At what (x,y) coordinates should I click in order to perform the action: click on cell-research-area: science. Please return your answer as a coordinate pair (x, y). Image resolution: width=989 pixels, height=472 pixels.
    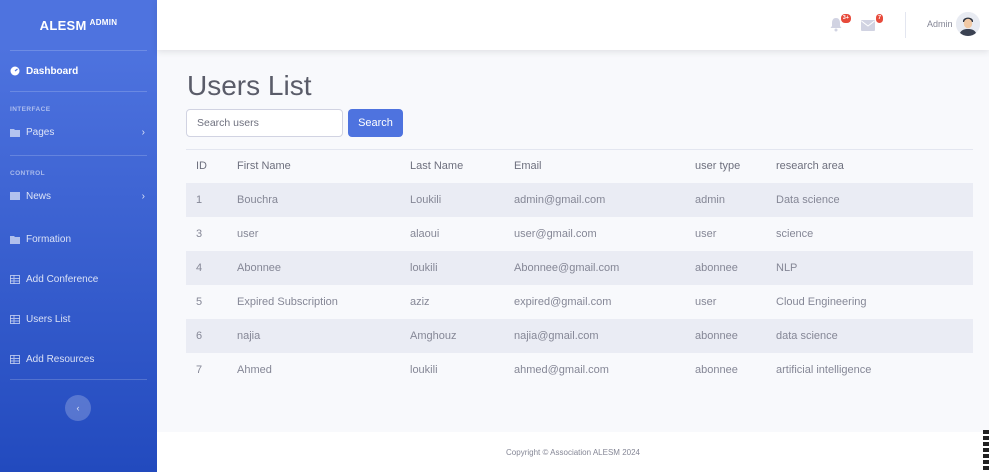
    Looking at the image, I should click on (795, 233).